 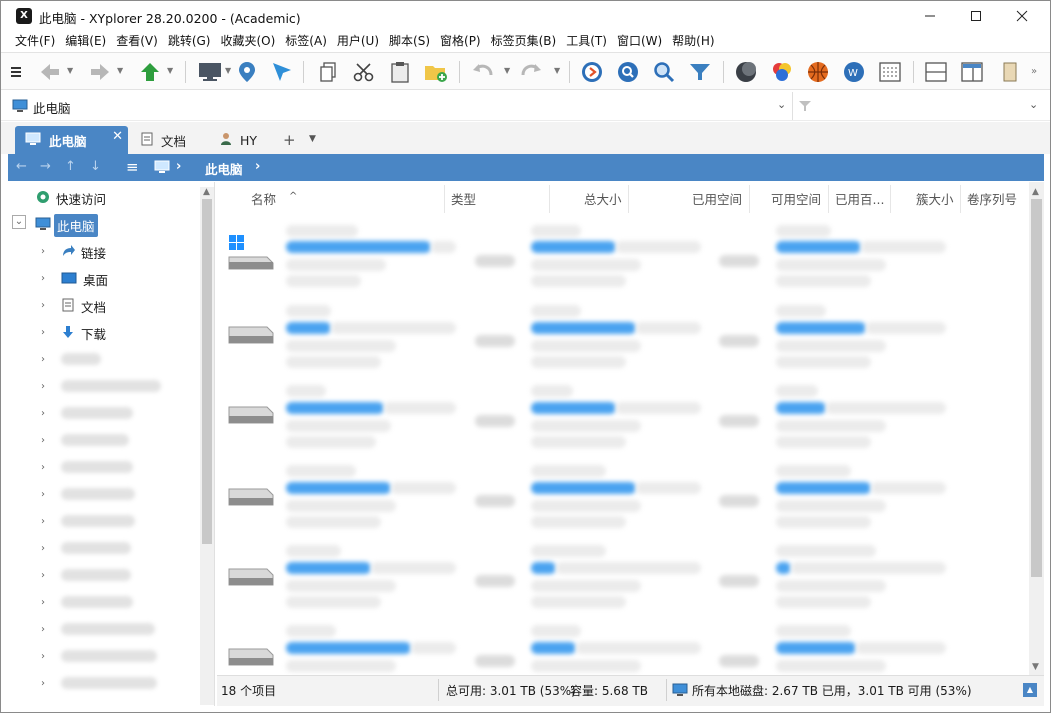 I want to click on address-dropdown-icon: ⌄, so click(x=781, y=104).